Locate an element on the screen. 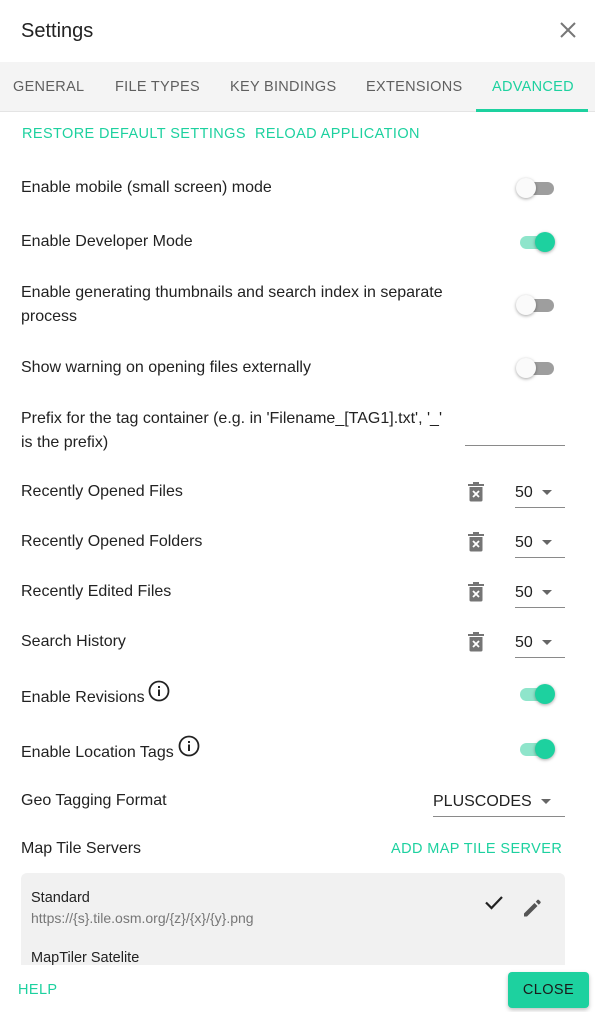 The width and height of the screenshot is (595, 1012). separate-process-toggle is located at coordinates (536, 305).